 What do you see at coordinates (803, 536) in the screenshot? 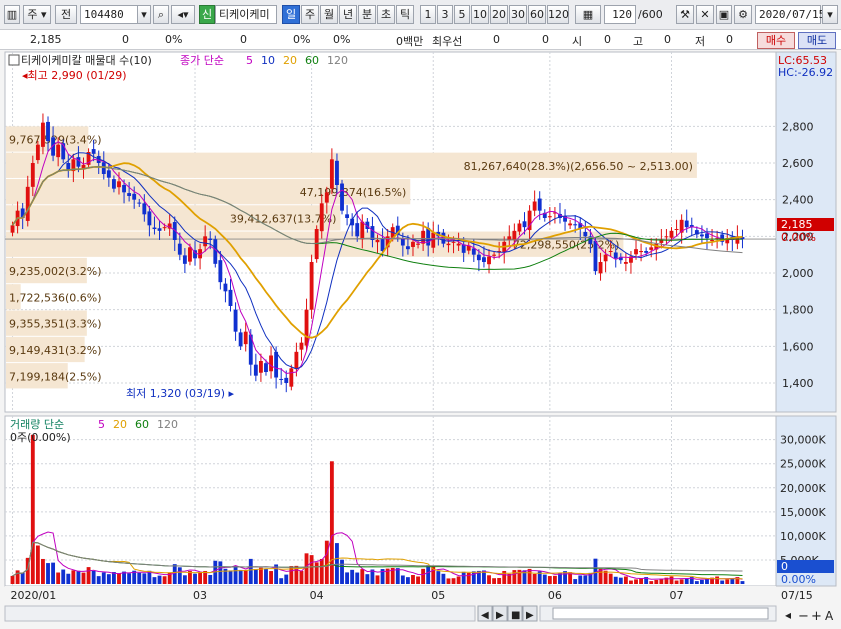
I see `volume-y-tick: 10,000K` at bounding box center [803, 536].